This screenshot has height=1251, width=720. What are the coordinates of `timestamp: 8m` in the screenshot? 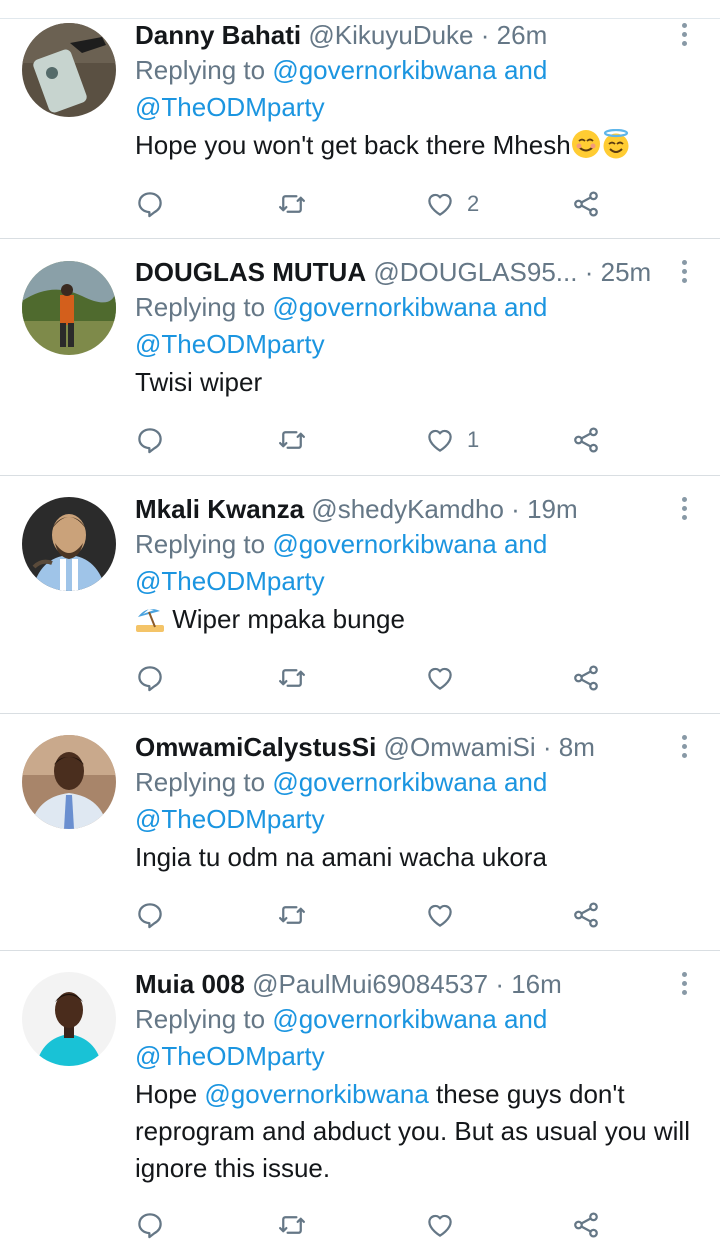 It's located at (577, 747).